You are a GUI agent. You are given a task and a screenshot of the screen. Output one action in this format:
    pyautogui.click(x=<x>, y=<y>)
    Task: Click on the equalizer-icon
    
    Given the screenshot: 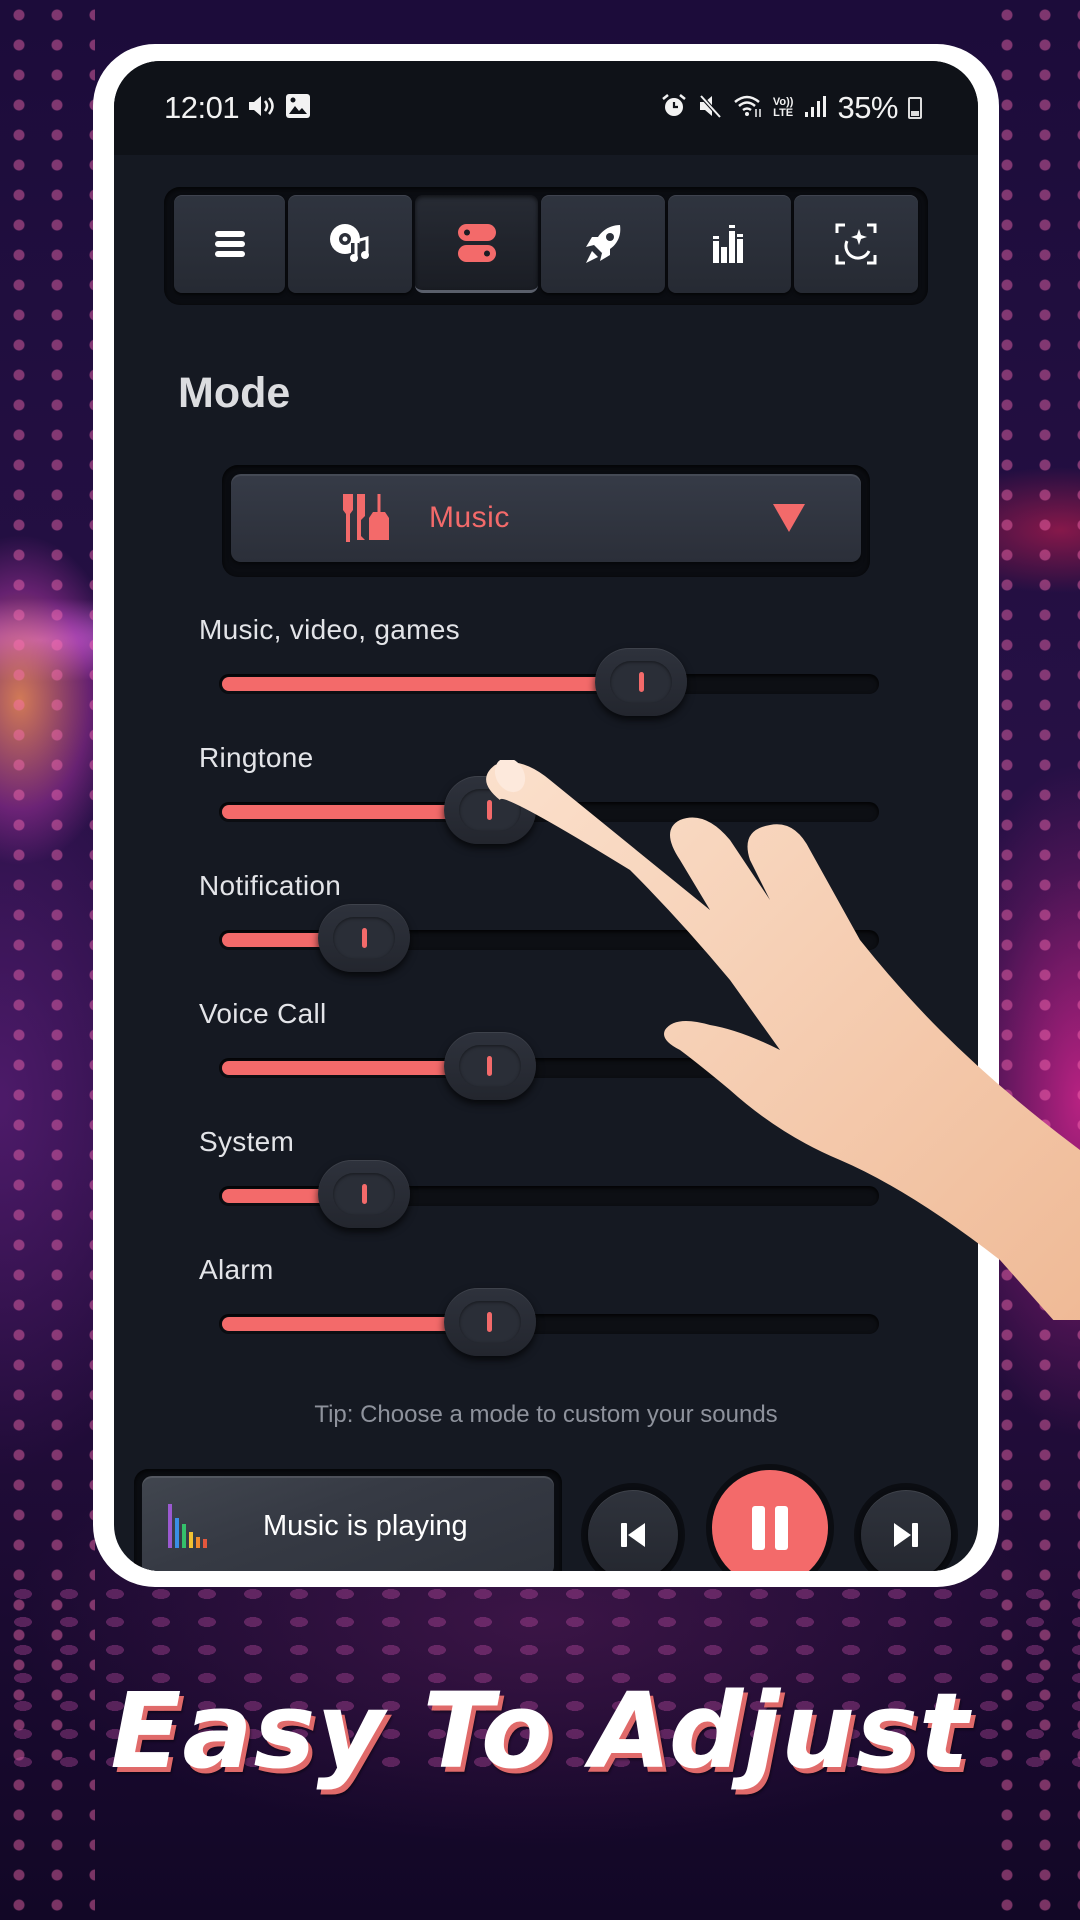 What is the action you would take?
    pyautogui.click(x=727, y=244)
    